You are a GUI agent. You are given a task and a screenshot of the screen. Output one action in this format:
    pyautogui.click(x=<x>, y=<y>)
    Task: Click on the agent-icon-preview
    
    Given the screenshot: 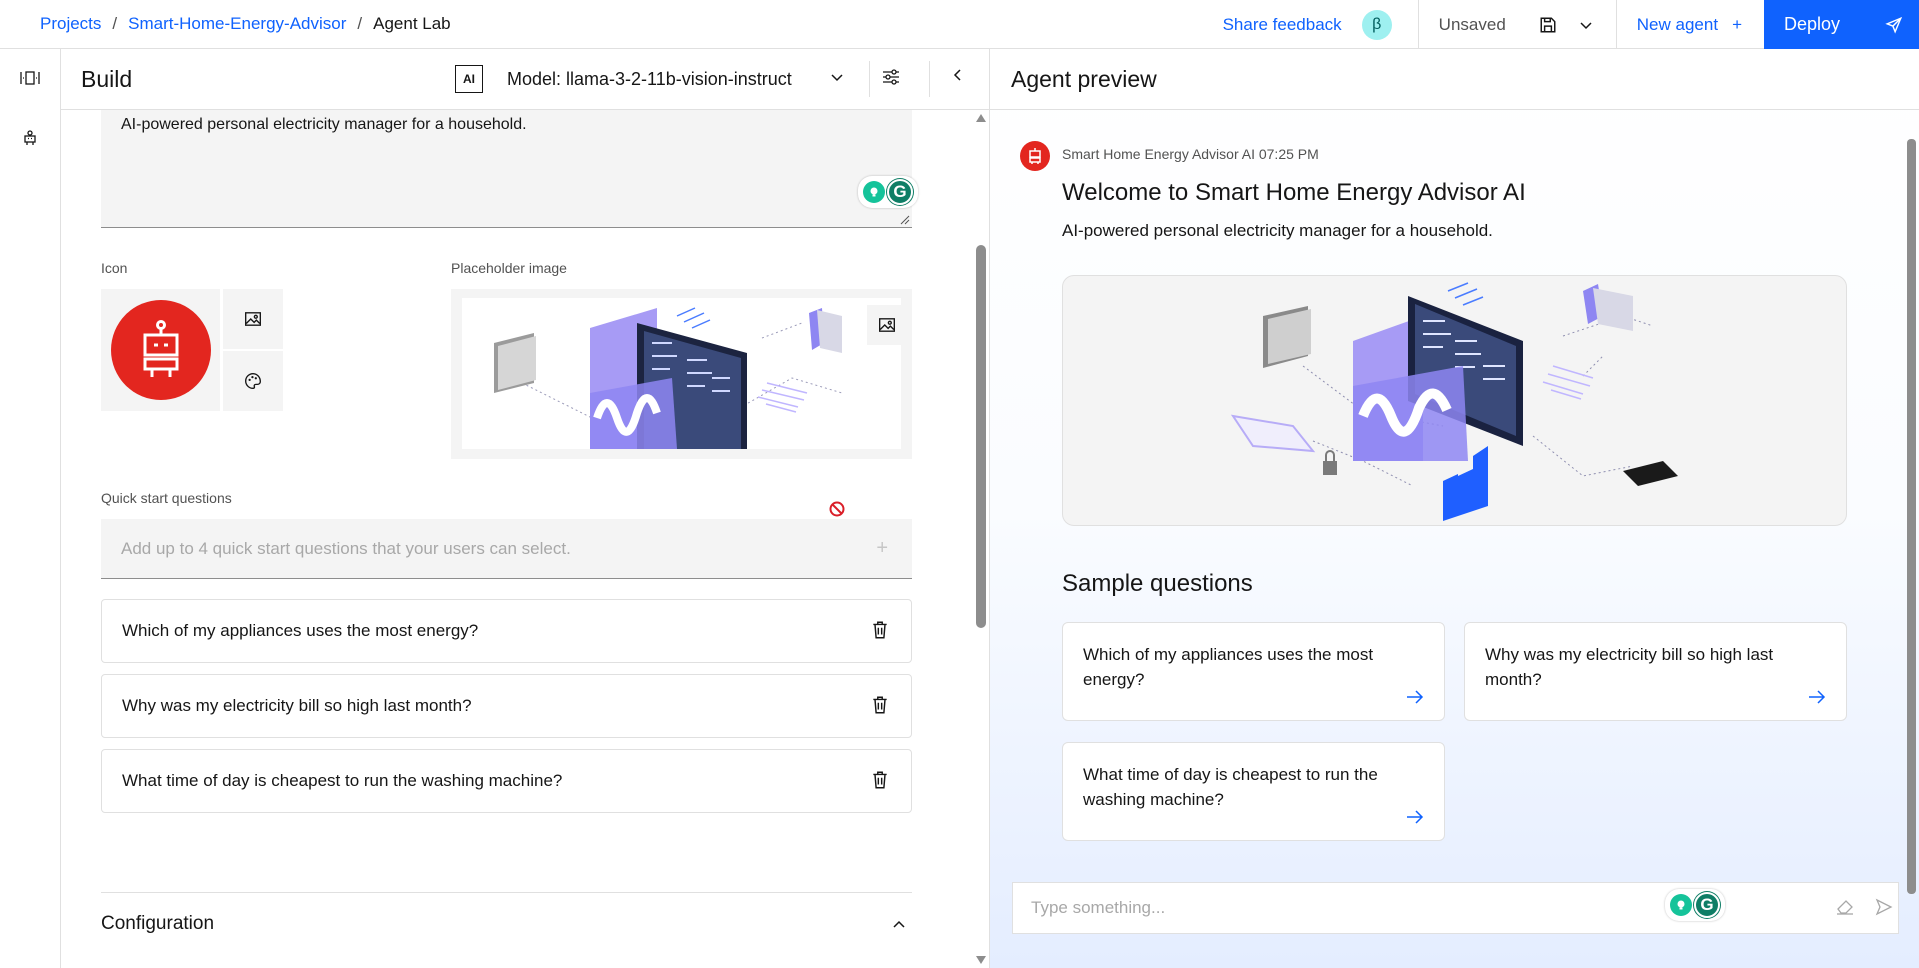 What is the action you would take?
    pyautogui.click(x=160, y=350)
    